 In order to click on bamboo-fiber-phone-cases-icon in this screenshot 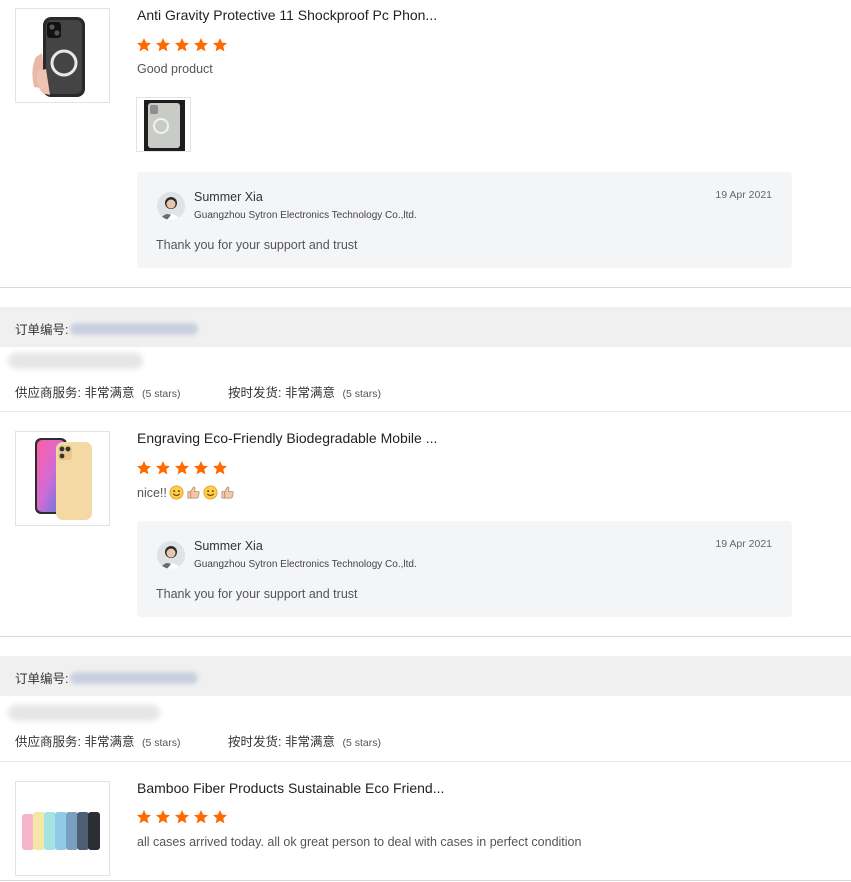, I will do `click(62, 828)`.